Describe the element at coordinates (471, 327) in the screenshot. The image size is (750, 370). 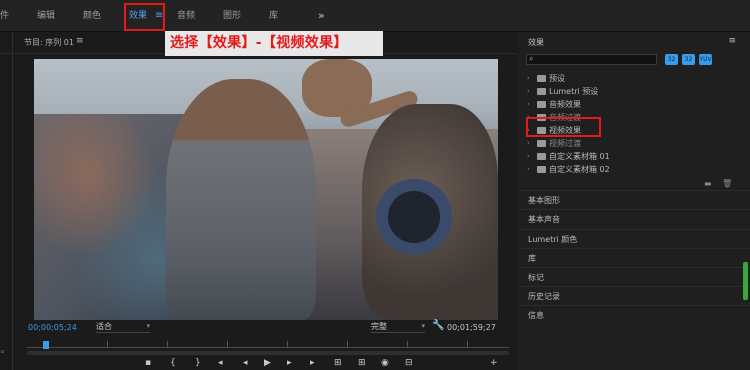
I see `duration-timecode: 00;01;59;27` at that location.